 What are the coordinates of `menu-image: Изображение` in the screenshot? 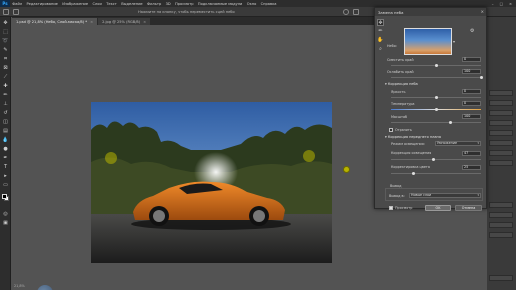 It's located at (75, 4).